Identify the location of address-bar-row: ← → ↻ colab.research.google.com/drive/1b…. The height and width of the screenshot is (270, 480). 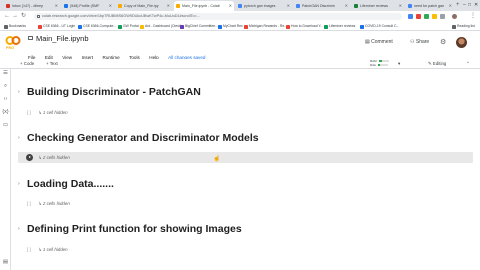
(240, 16).